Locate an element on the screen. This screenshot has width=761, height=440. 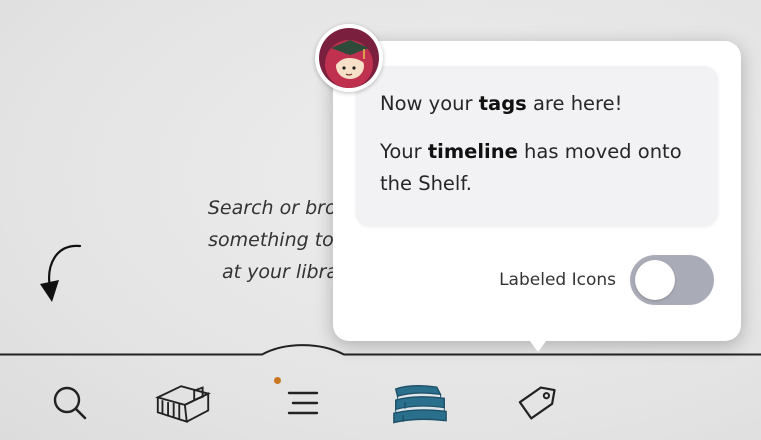
nav-search-button is located at coordinates (70, 403).